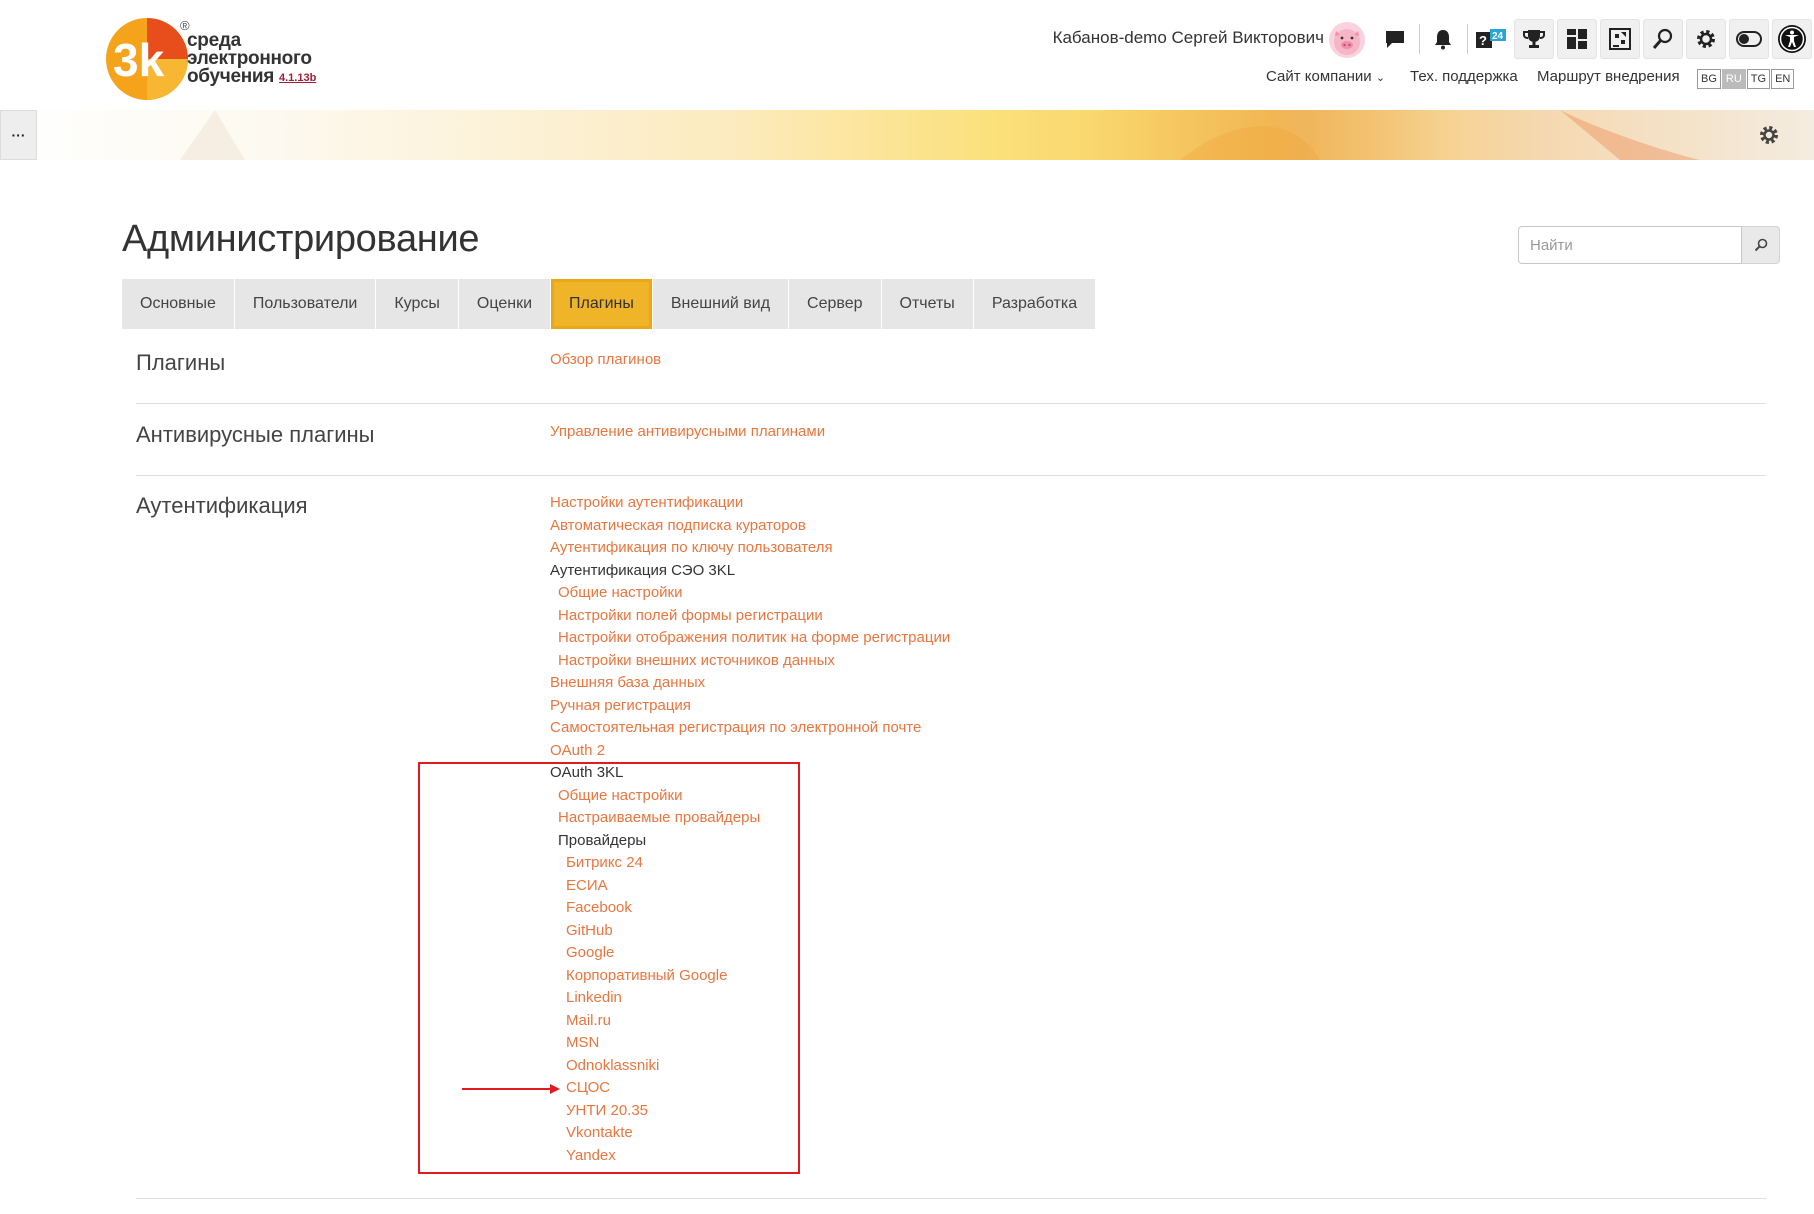 This screenshot has width=1814, height=1214. Describe the element at coordinates (927, 304) in the screenshot. I see `tab-reports: Отчеты` at that location.